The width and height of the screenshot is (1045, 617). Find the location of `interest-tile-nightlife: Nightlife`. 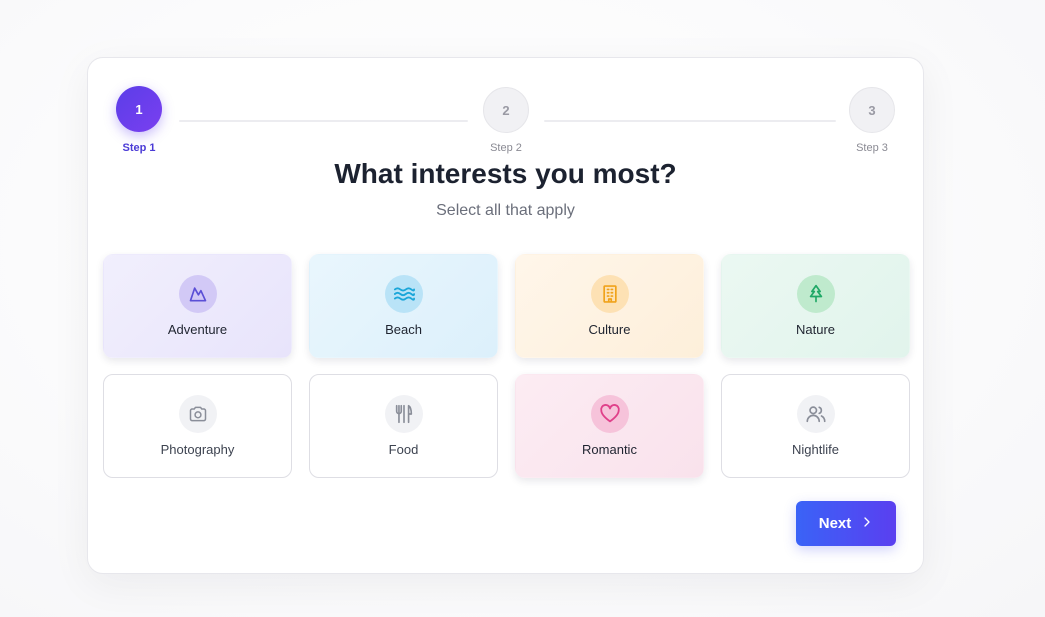

interest-tile-nightlife: Nightlife is located at coordinates (815, 426).